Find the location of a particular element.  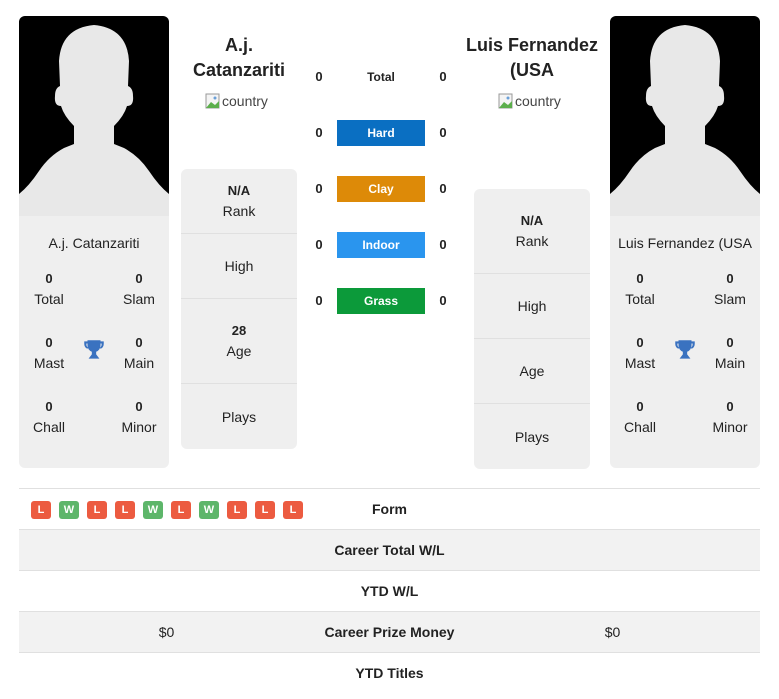

player1-card-name: A.j. Catanzariti is located at coordinates (94, 243).